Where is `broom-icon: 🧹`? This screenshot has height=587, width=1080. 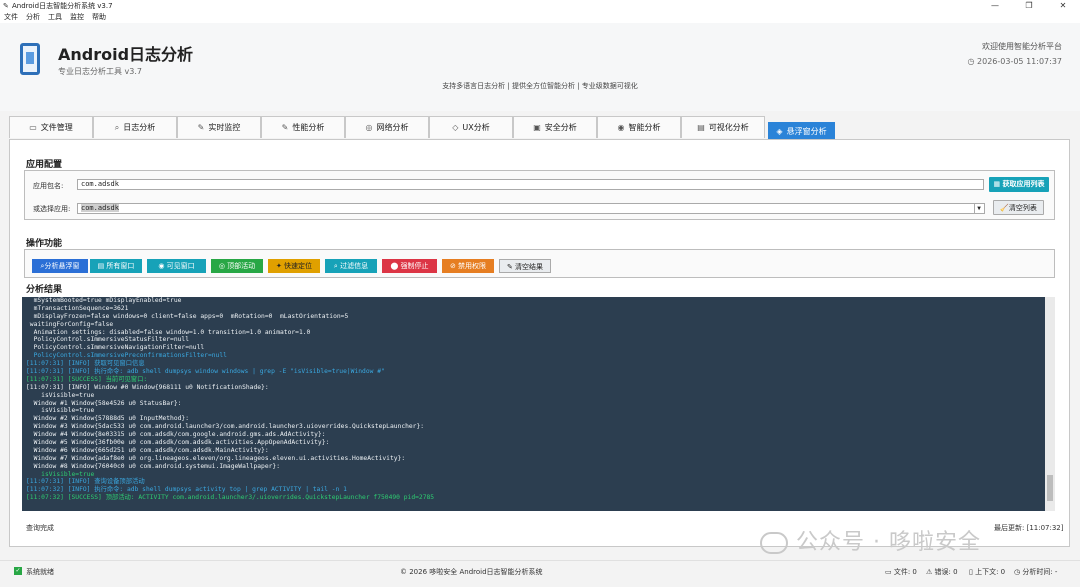 broom-icon: 🧹 is located at coordinates (1004, 208).